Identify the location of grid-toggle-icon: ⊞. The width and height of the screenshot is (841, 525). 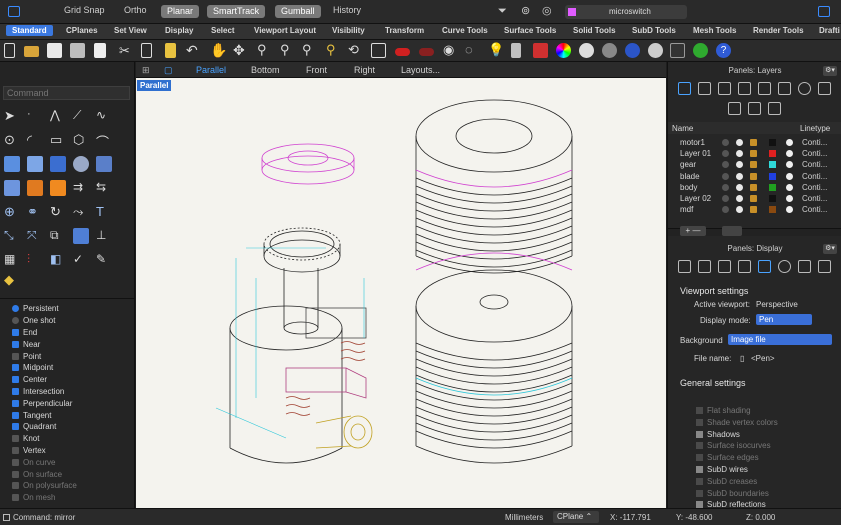
(146, 70).